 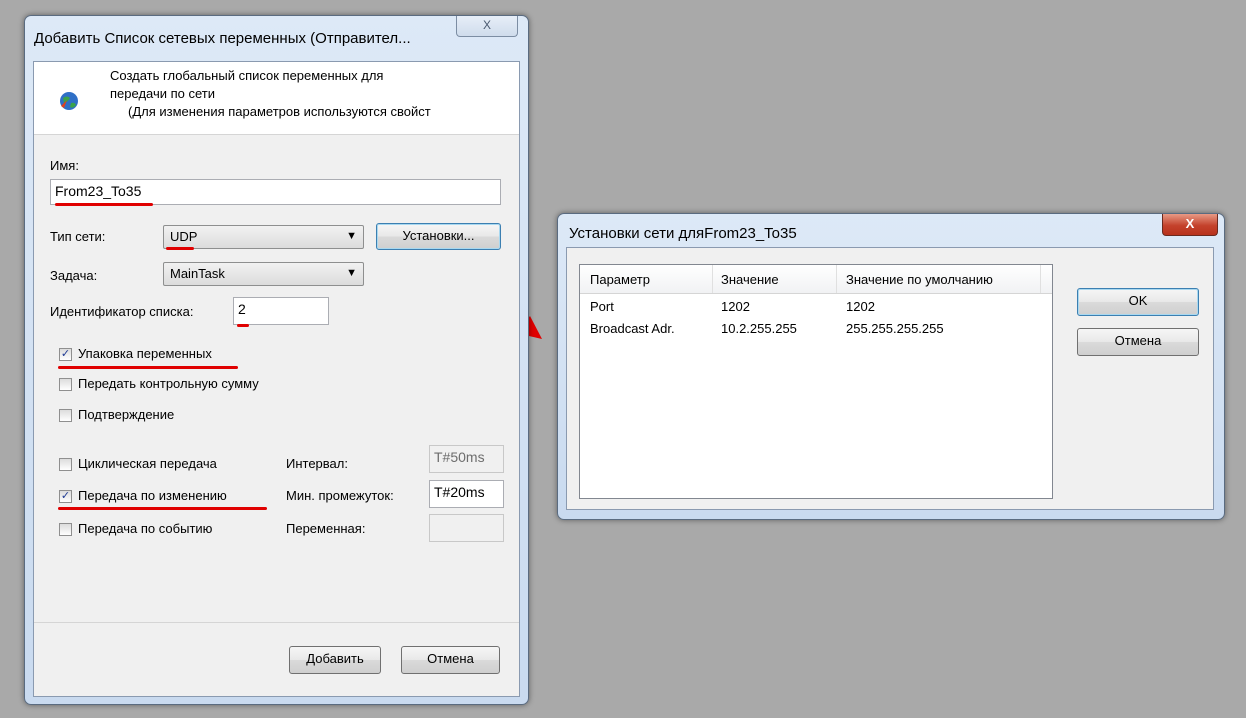 I want to click on list-id-label: Идентификатор списка:, so click(x=122, y=311).